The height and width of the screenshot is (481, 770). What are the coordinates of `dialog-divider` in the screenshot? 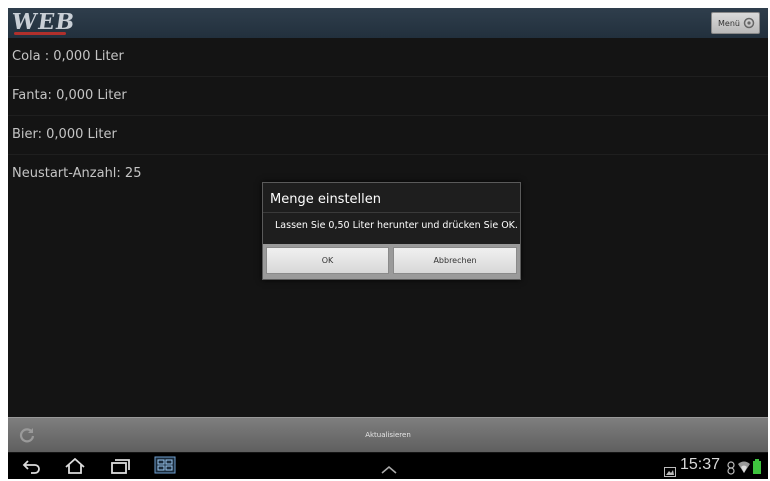 It's located at (391, 212).